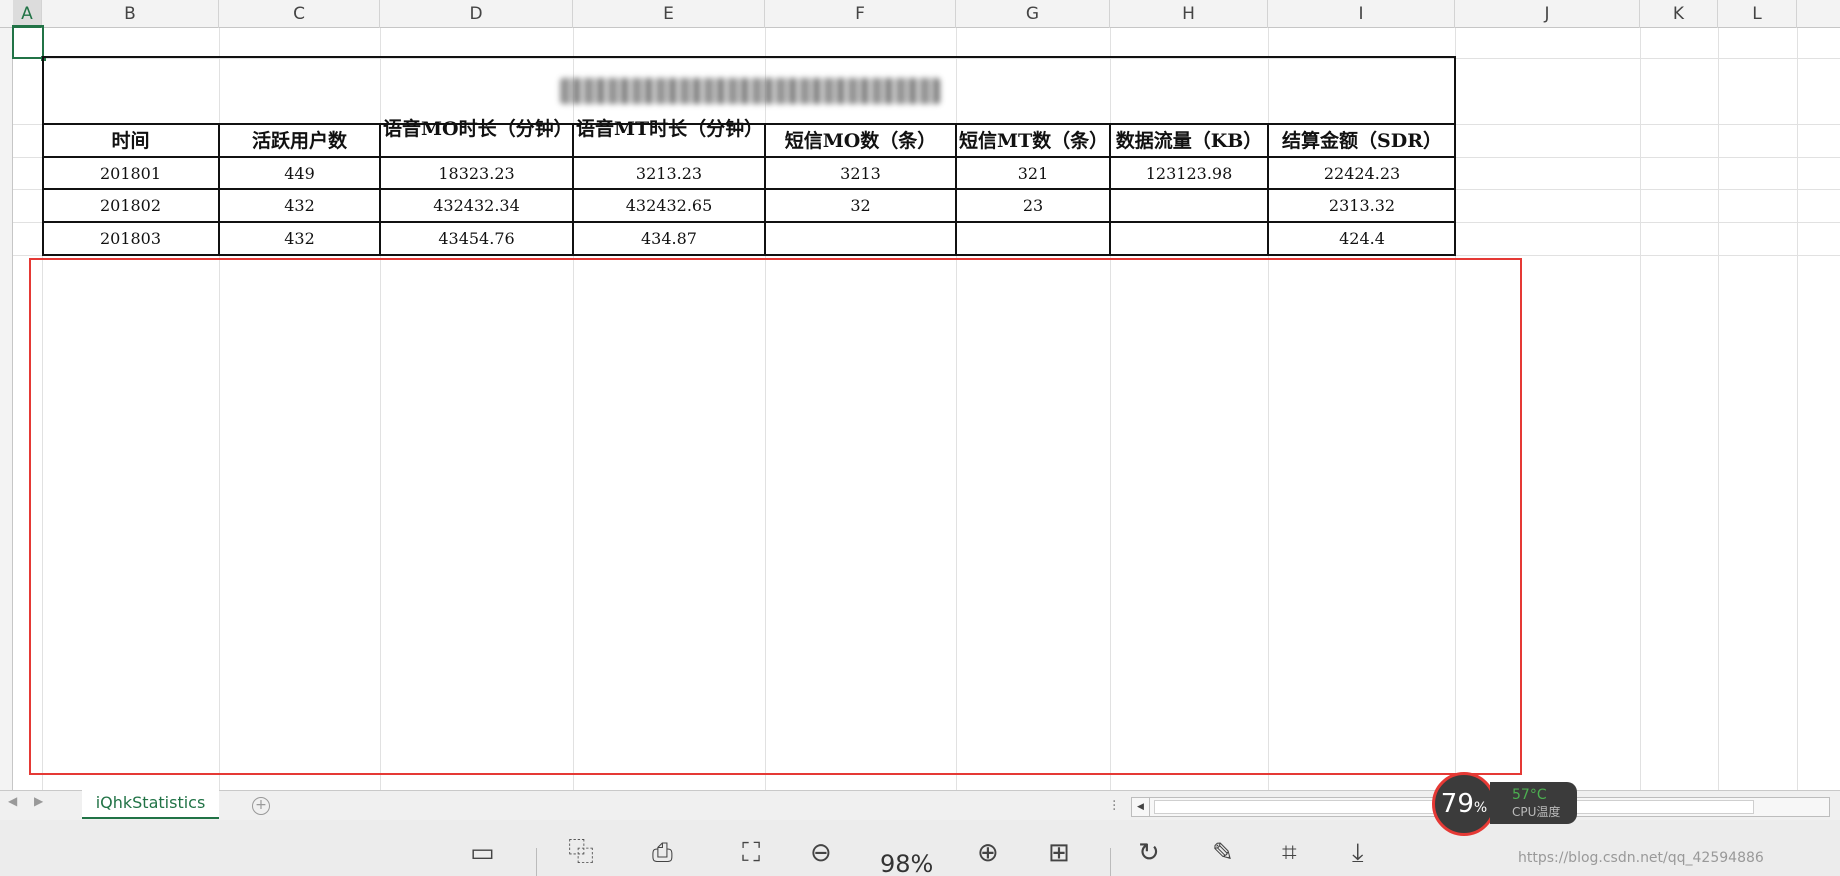 This screenshot has width=1840, height=876. I want to click on column-header-j: J, so click(1547, 14).